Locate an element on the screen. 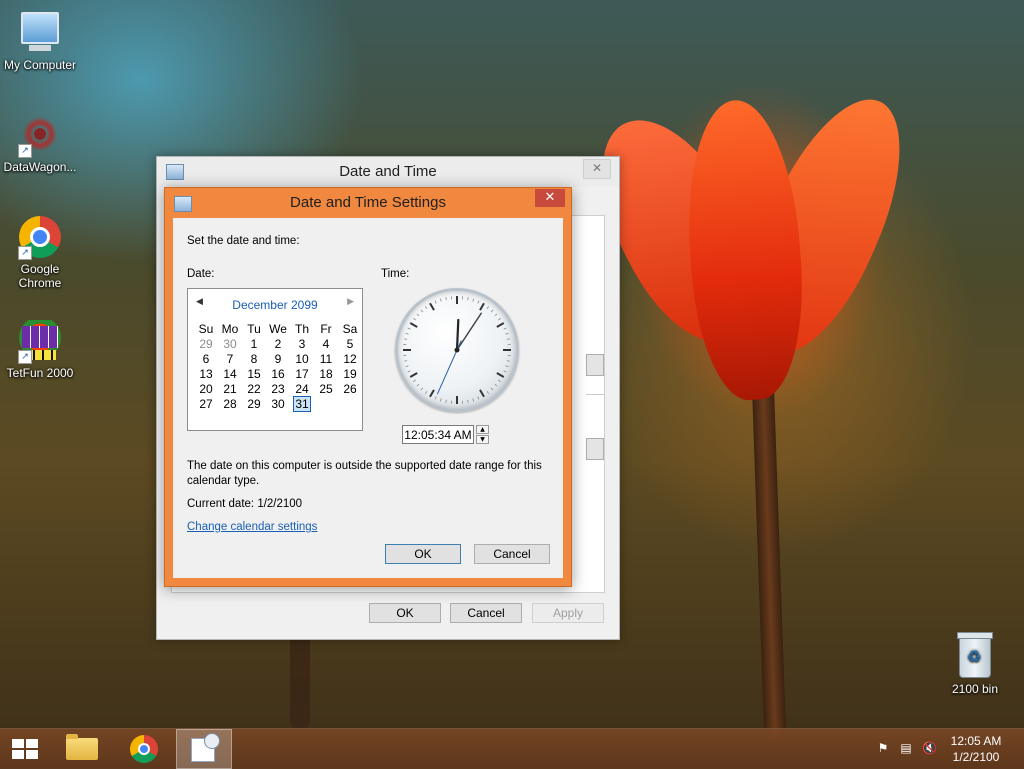 Image resolution: width=1024 pixels, height=769 pixels. calendar-month-title: December 2099 is located at coordinates (275, 305).